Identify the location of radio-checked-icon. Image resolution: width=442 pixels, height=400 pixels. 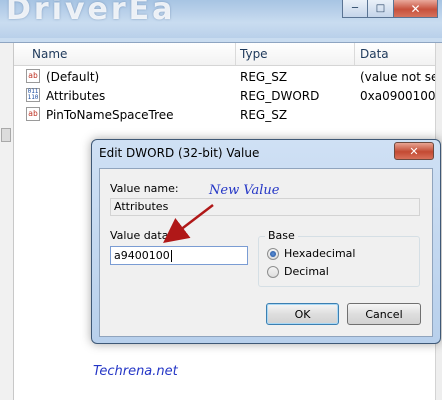
(273, 253).